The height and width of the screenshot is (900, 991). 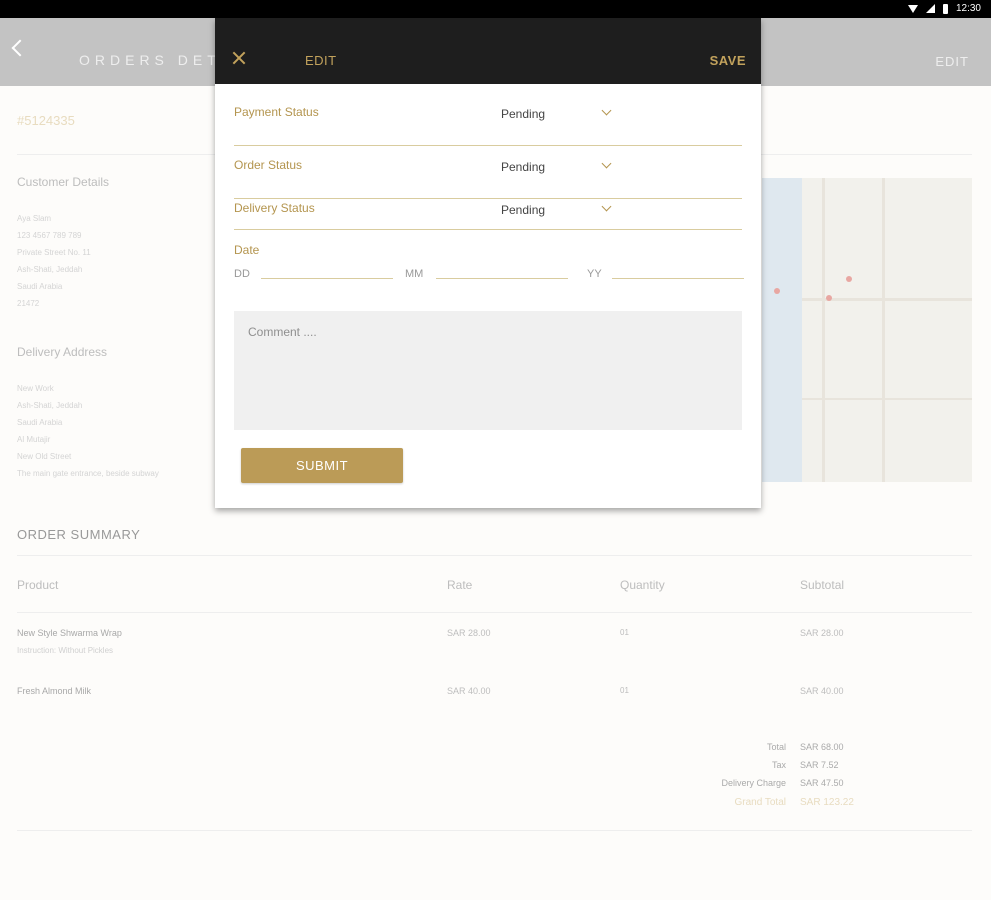 What do you see at coordinates (523, 210) in the screenshot?
I see `delivery-status-value: Pending` at bounding box center [523, 210].